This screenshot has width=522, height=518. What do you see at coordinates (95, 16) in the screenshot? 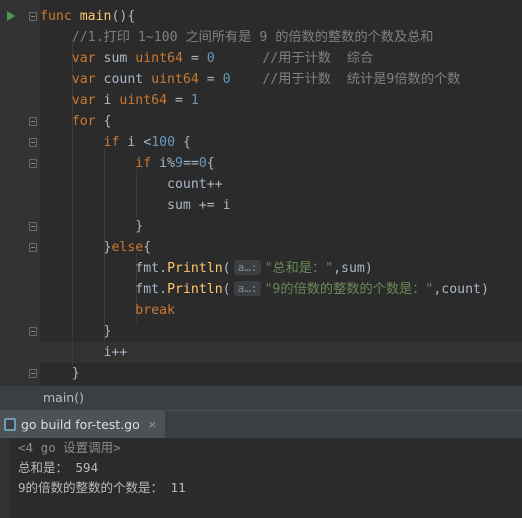
I see `code-token: main` at bounding box center [95, 16].